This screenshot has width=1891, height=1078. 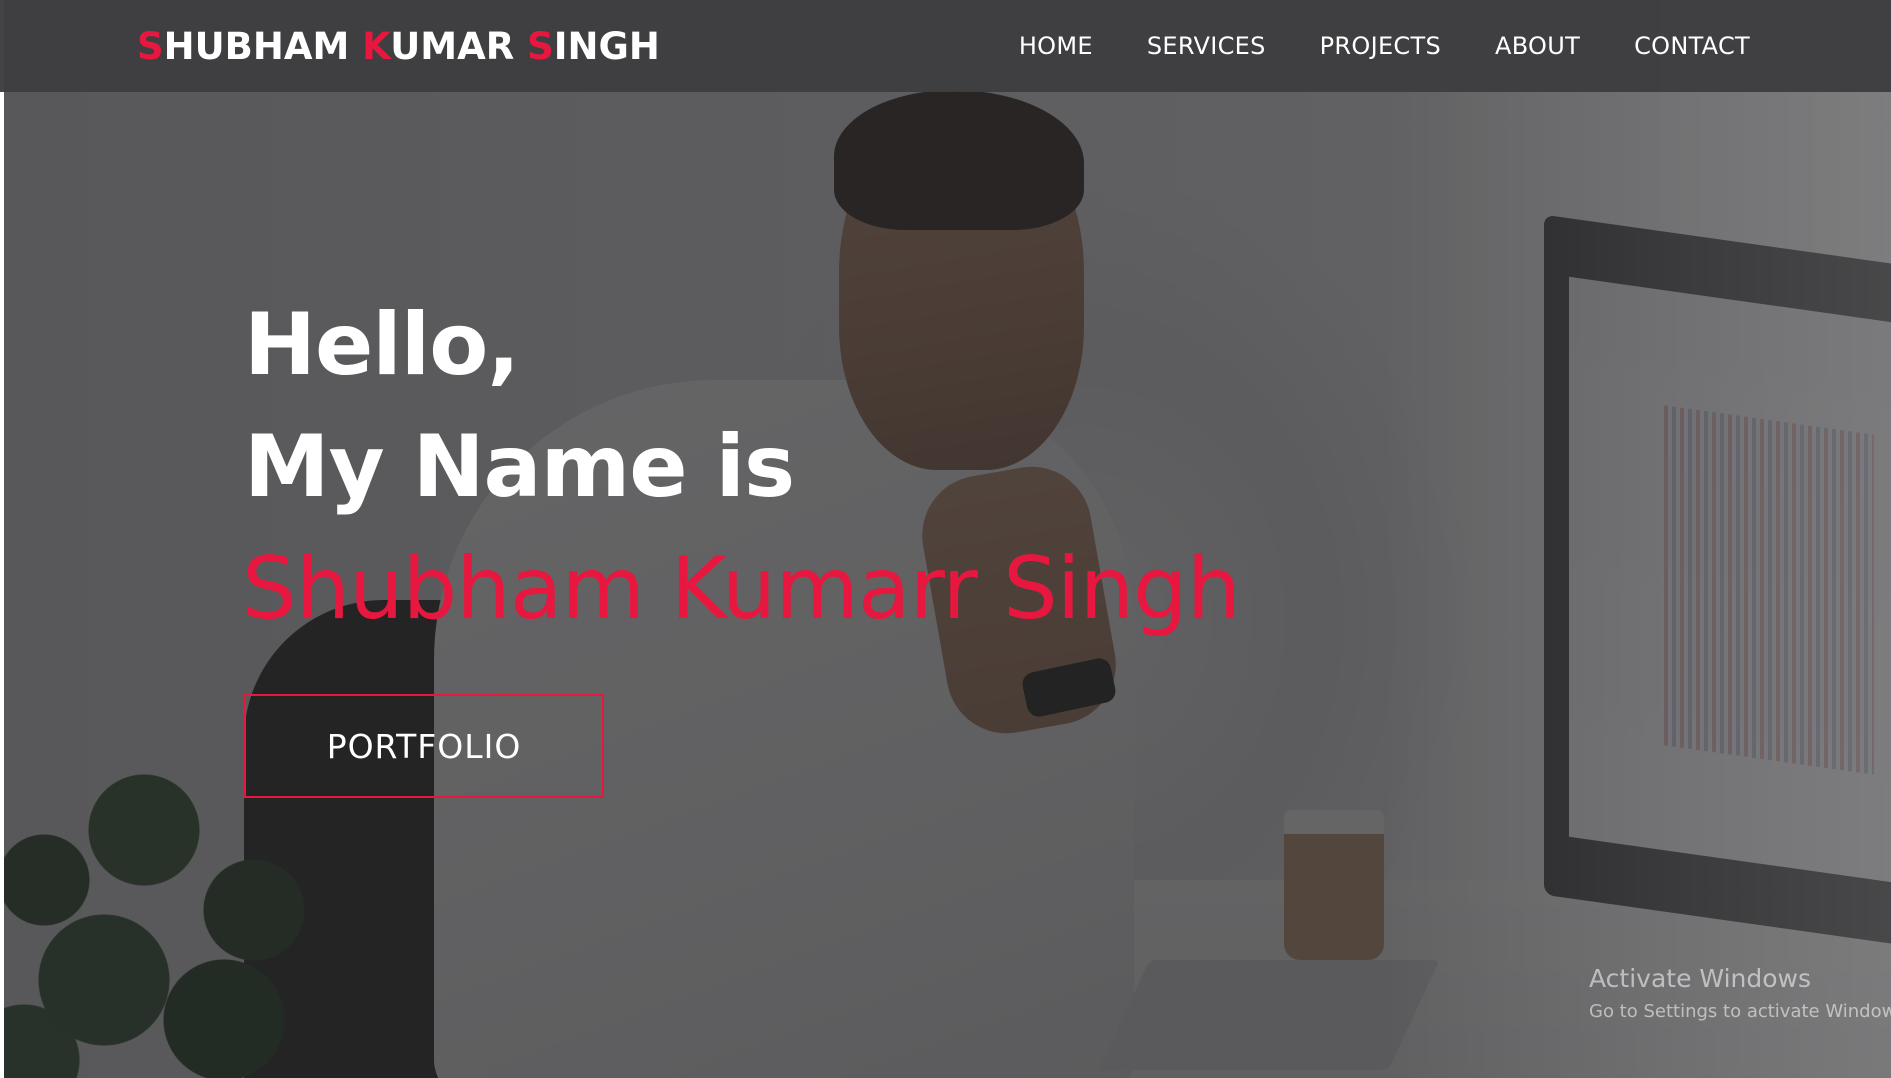 What do you see at coordinates (424, 746) in the screenshot?
I see `portfolio-button: PORTFOLIO` at bounding box center [424, 746].